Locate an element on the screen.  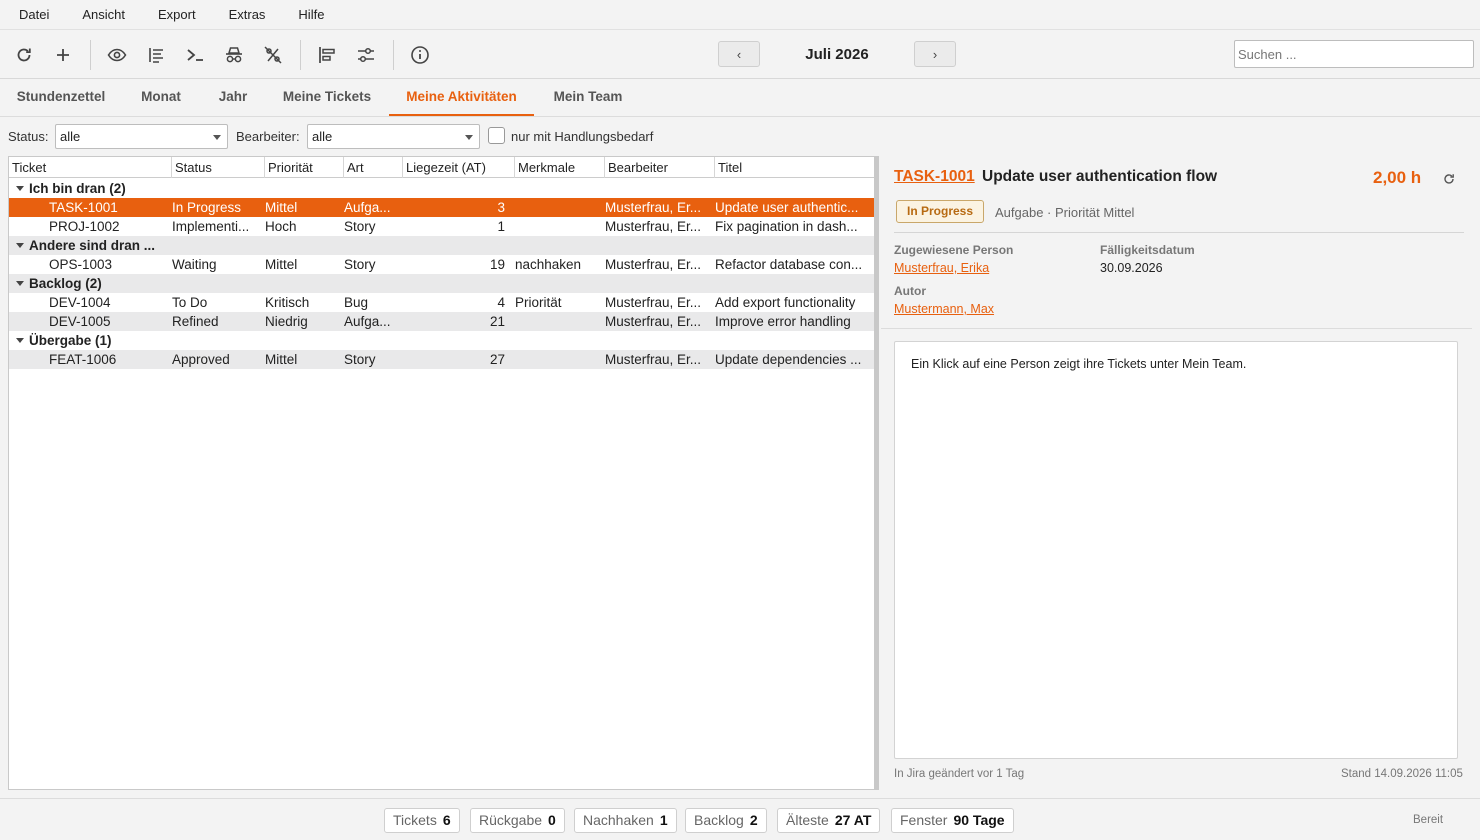
status-badge: In Progress is located at coordinates (940, 211).